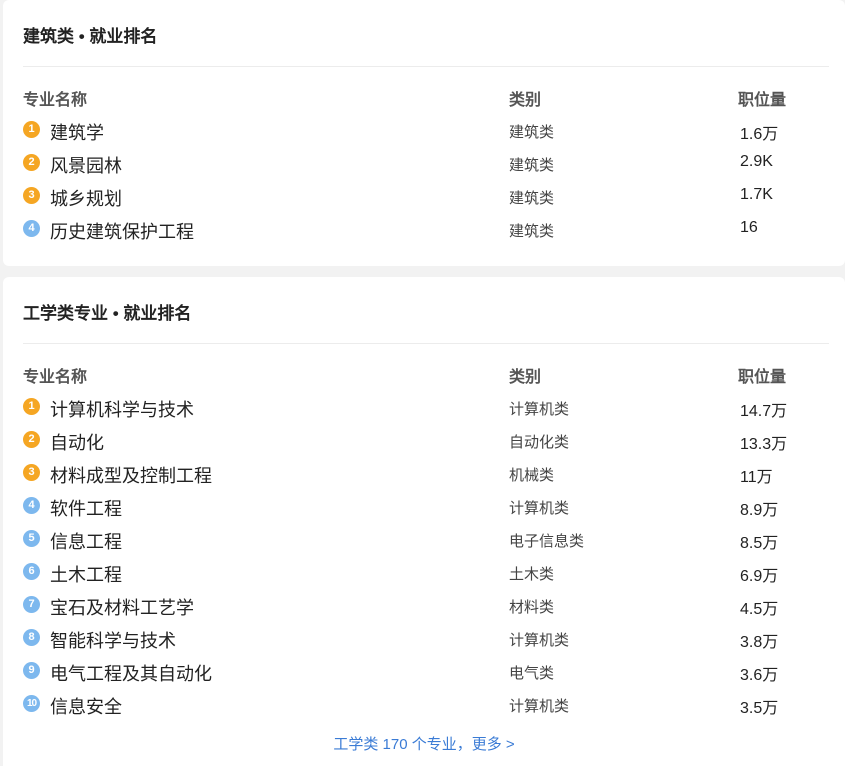 Image resolution: width=845 pixels, height=766 pixels. What do you see at coordinates (86, 165) in the screenshot?
I see `major-name: 风景园林` at bounding box center [86, 165].